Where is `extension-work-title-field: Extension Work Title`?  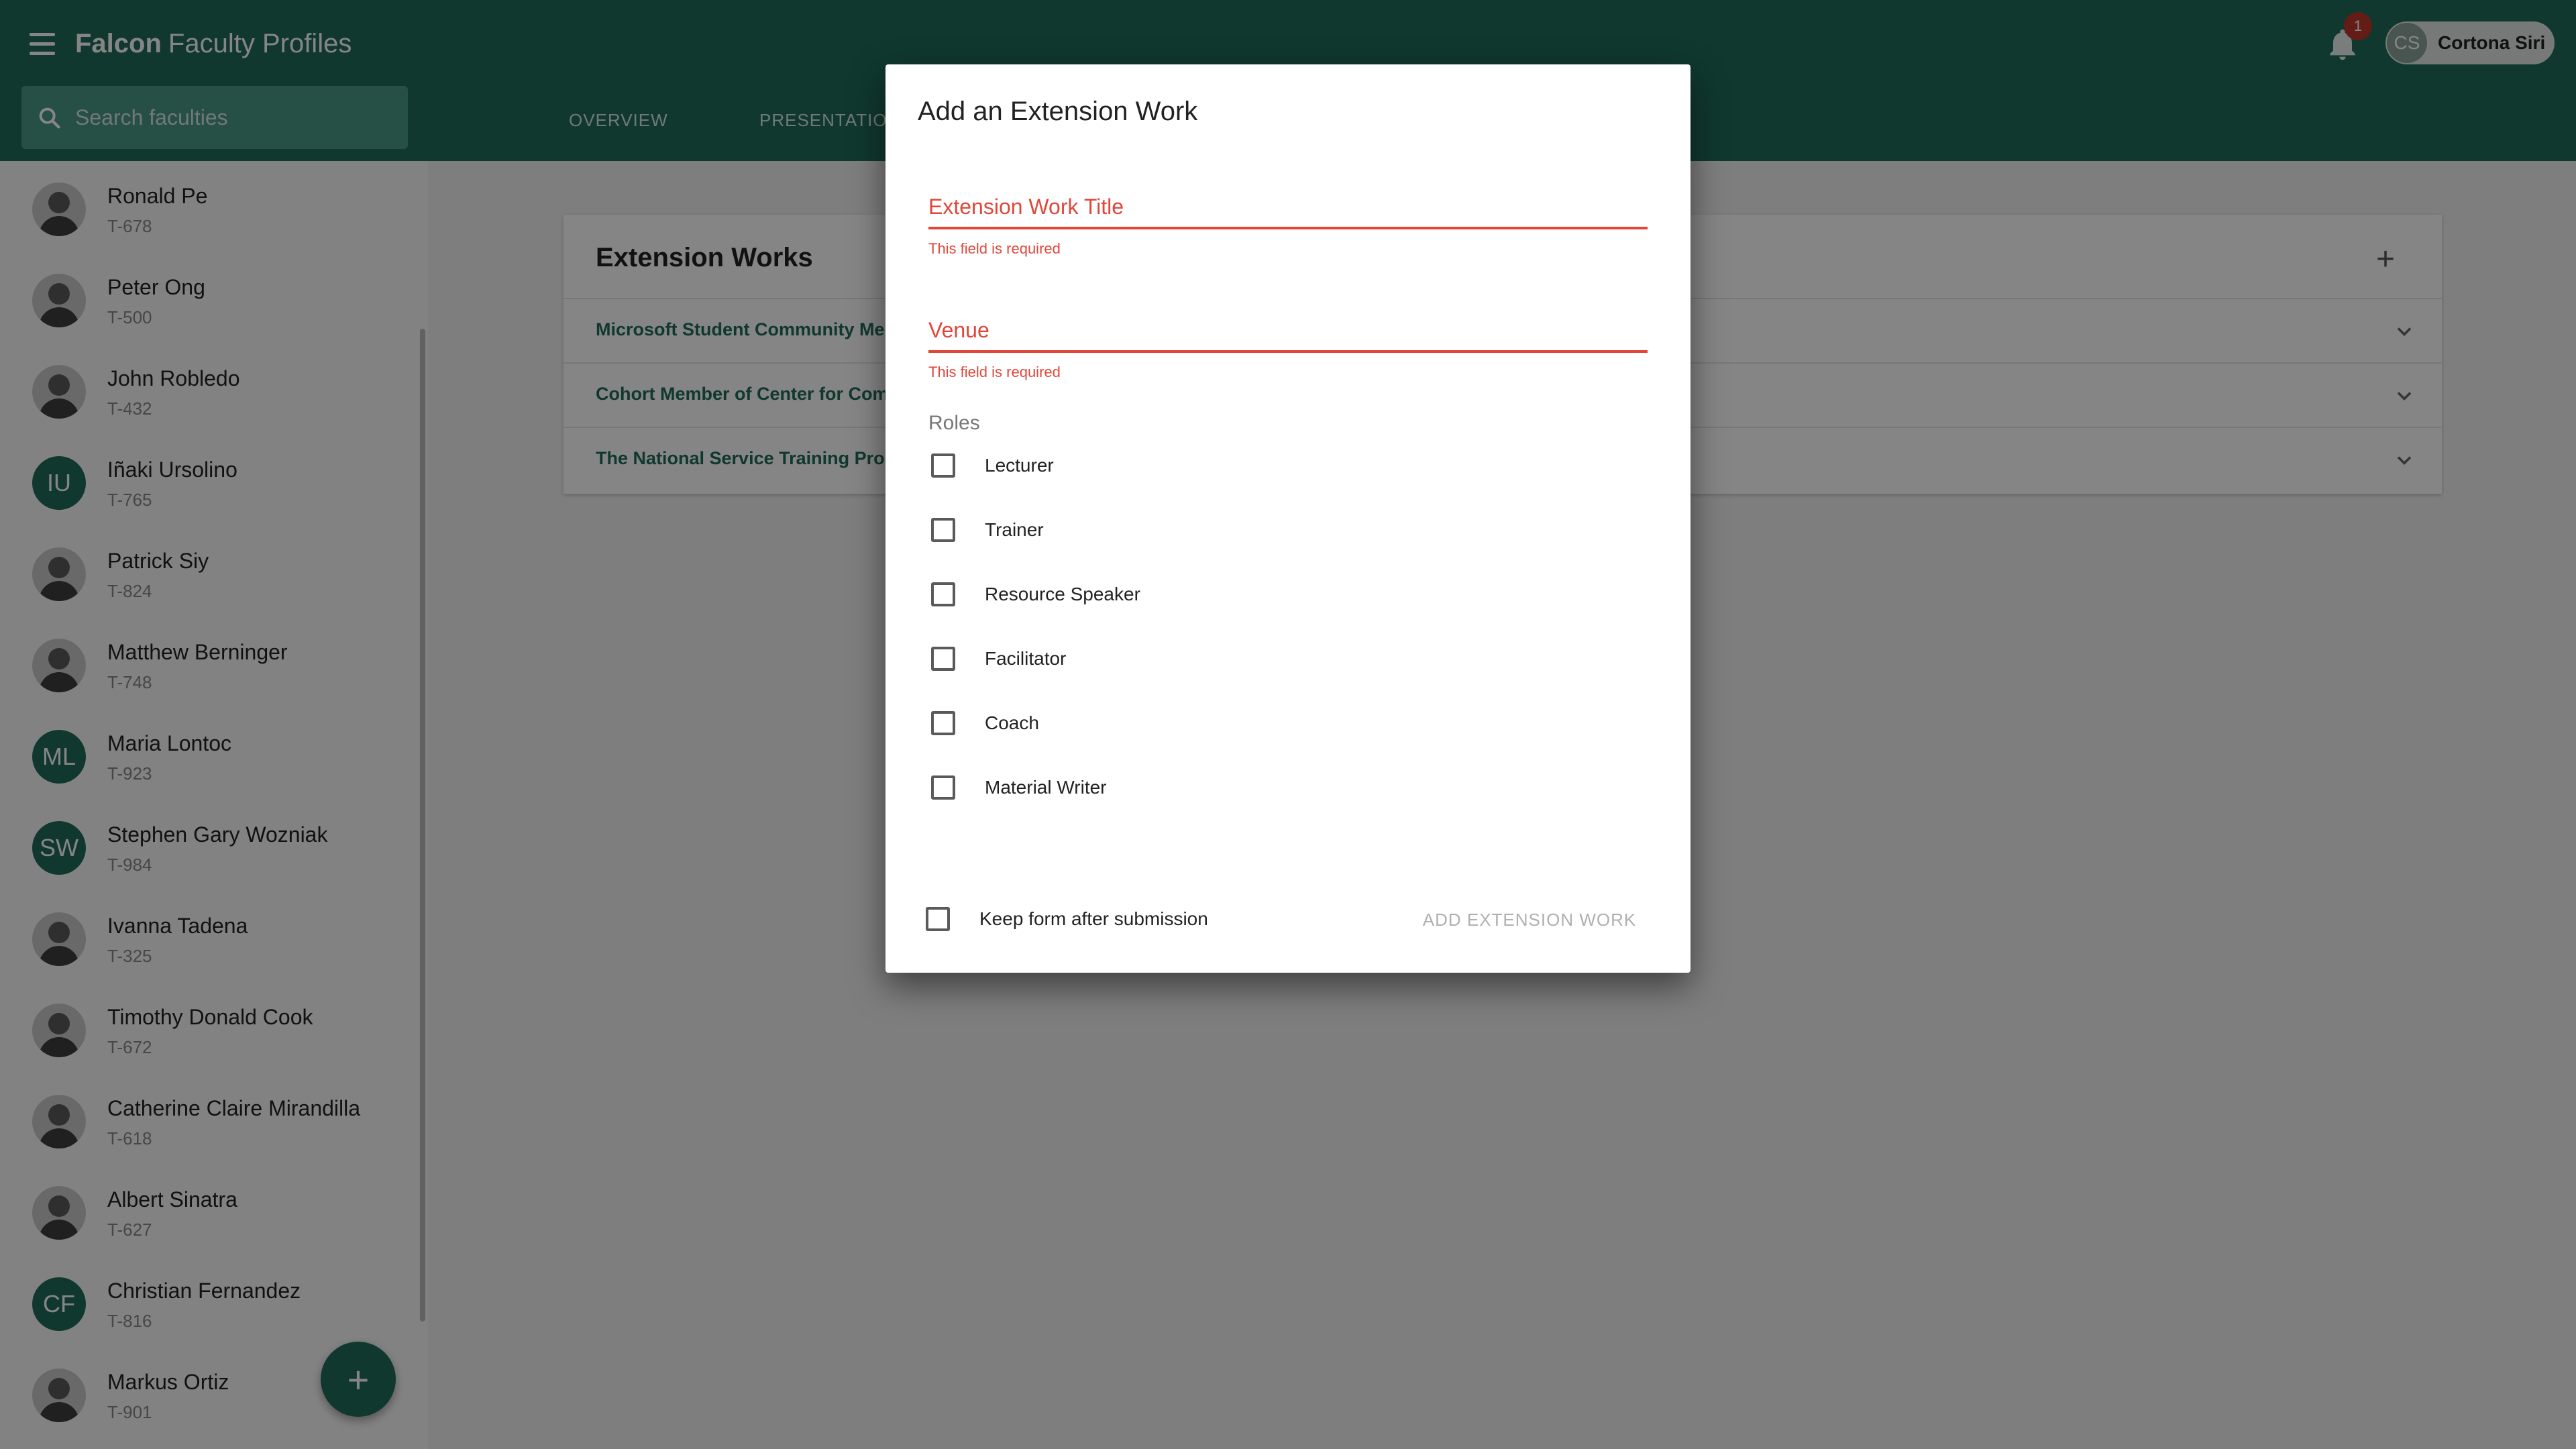
extension-work-title-field: Extension Work Title is located at coordinates (1026, 207).